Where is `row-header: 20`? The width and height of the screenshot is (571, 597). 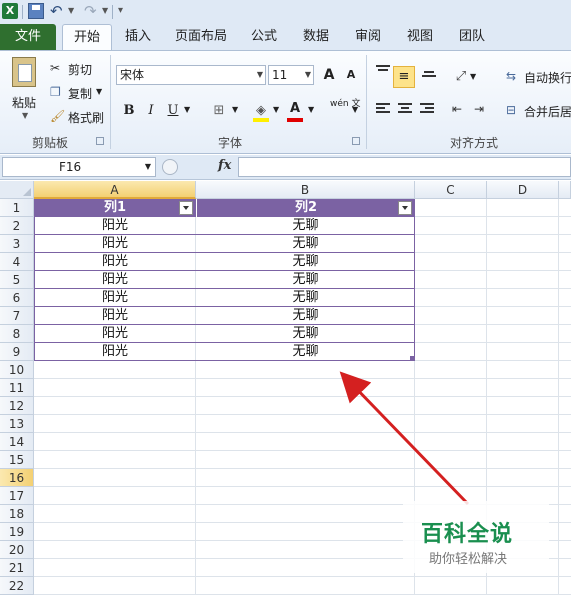
row-header: 20 is located at coordinates (17, 550).